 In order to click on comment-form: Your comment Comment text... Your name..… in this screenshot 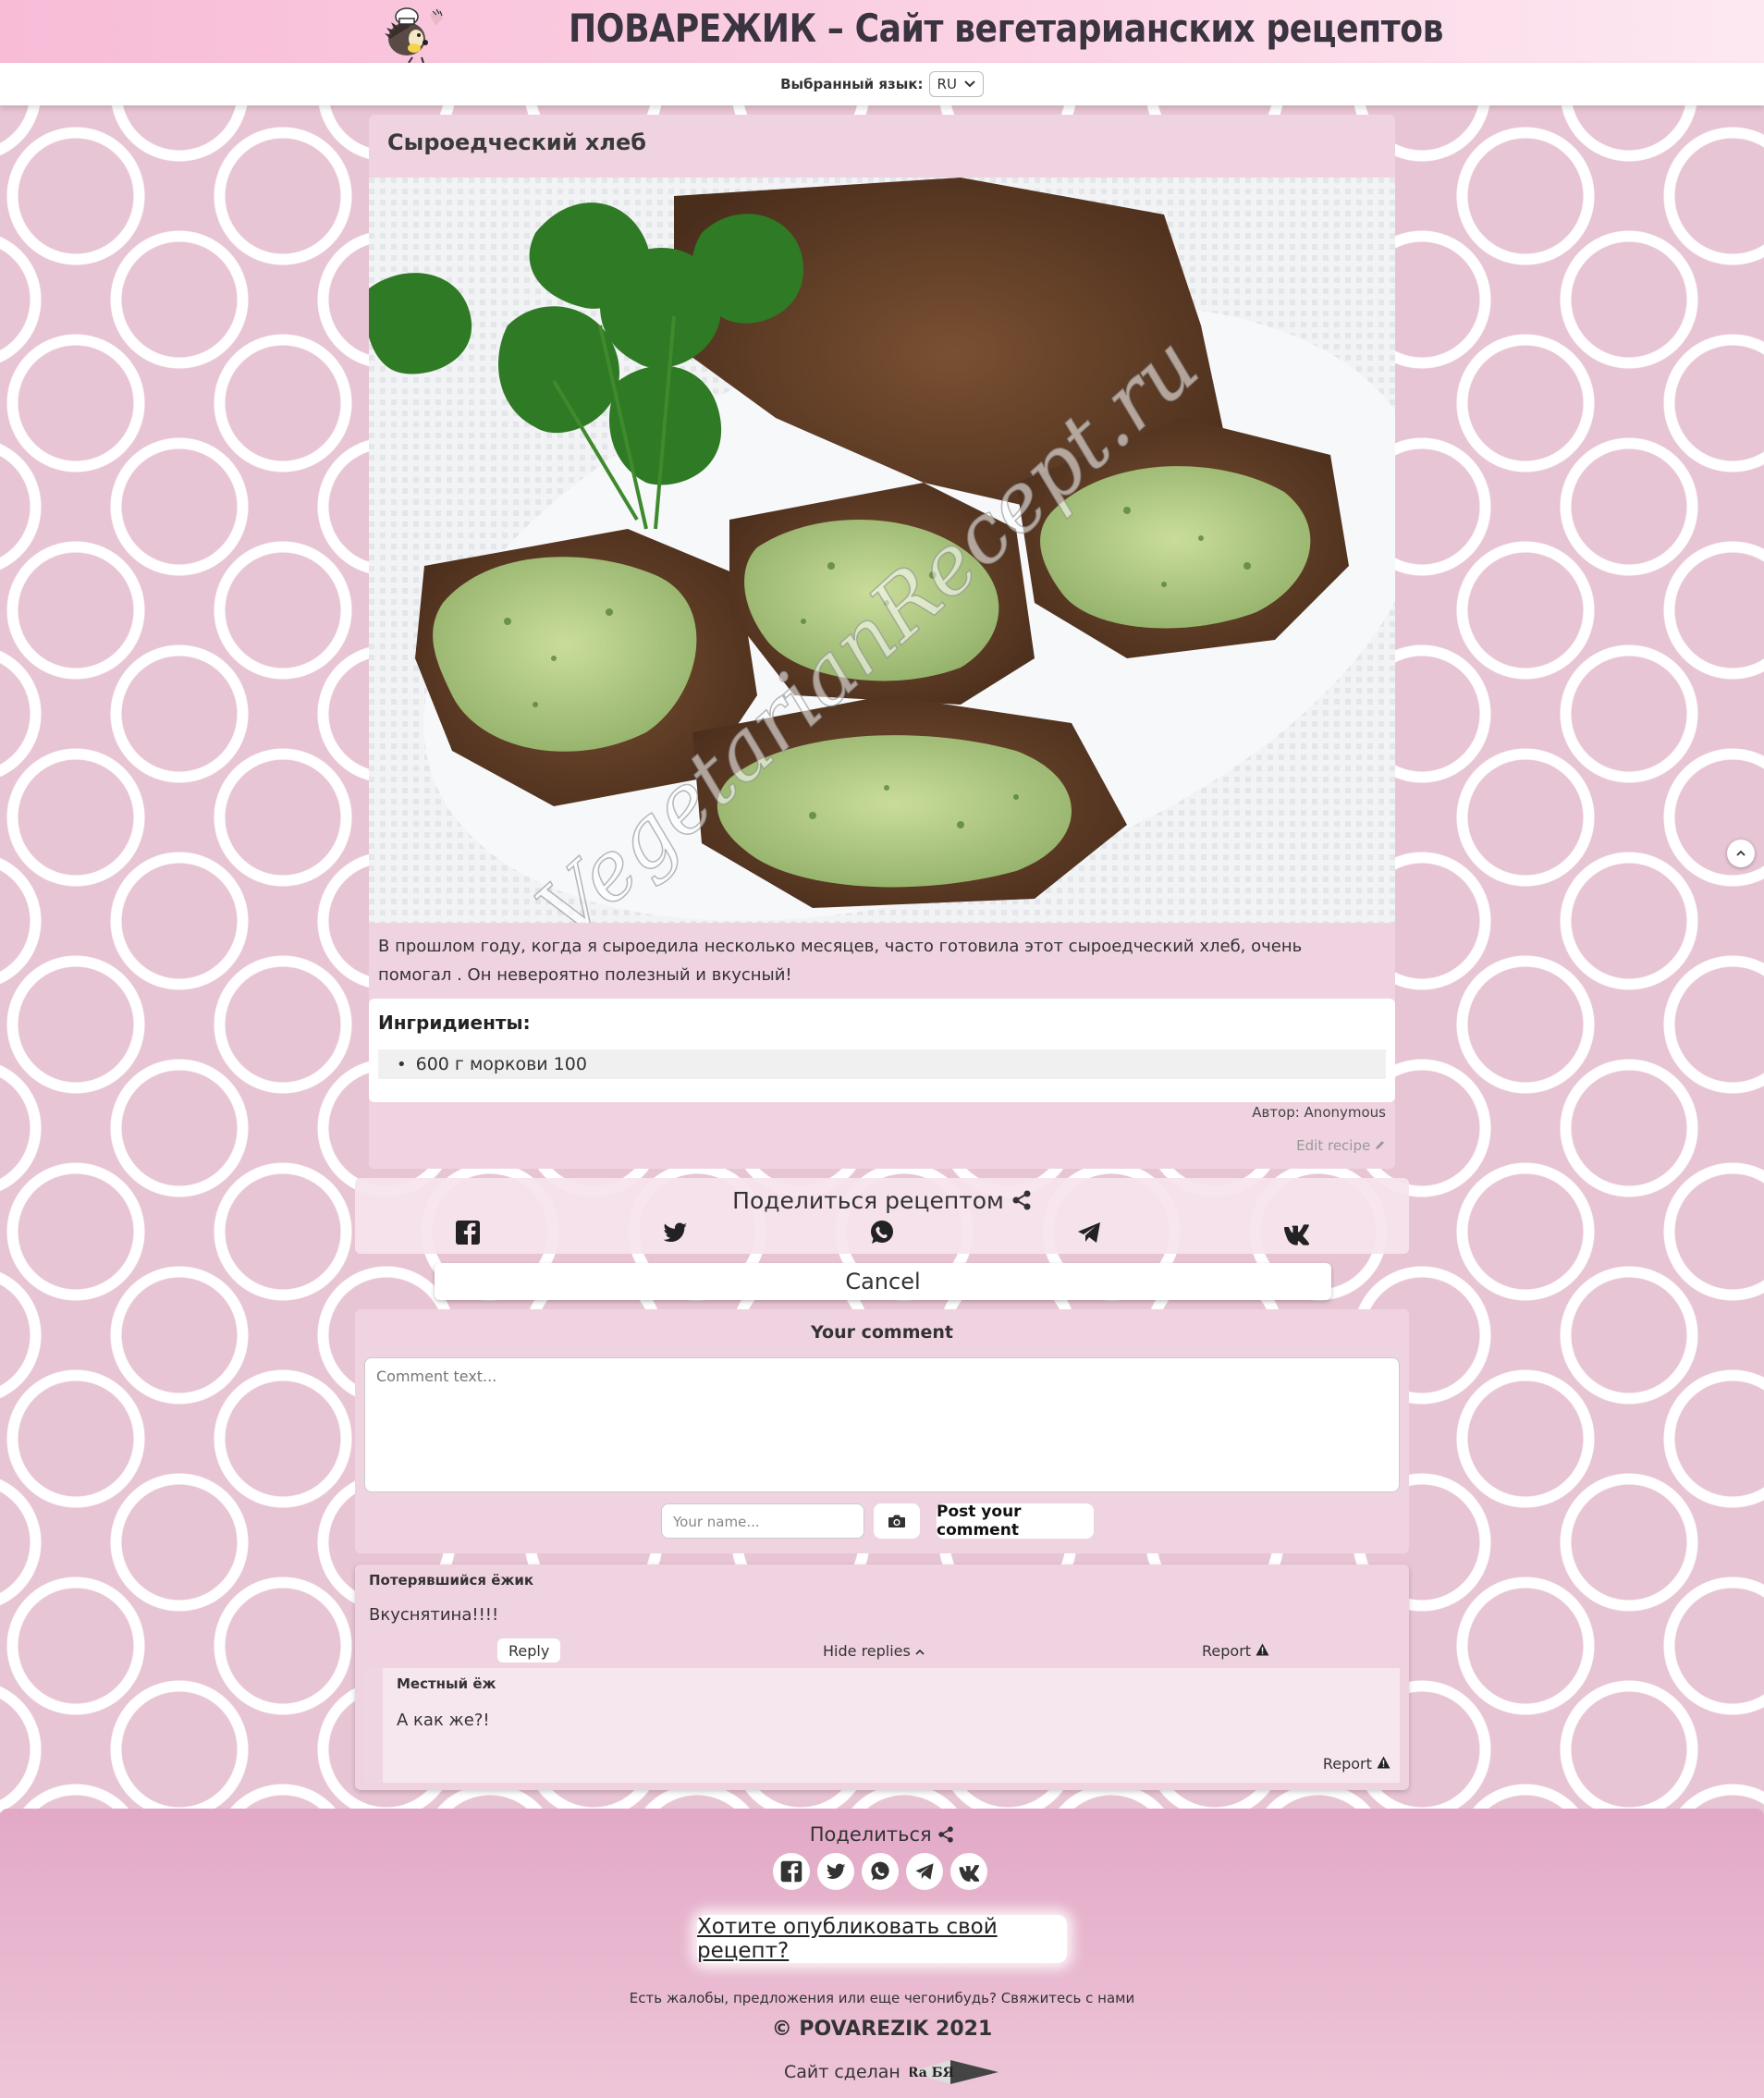, I will do `click(882, 1431)`.